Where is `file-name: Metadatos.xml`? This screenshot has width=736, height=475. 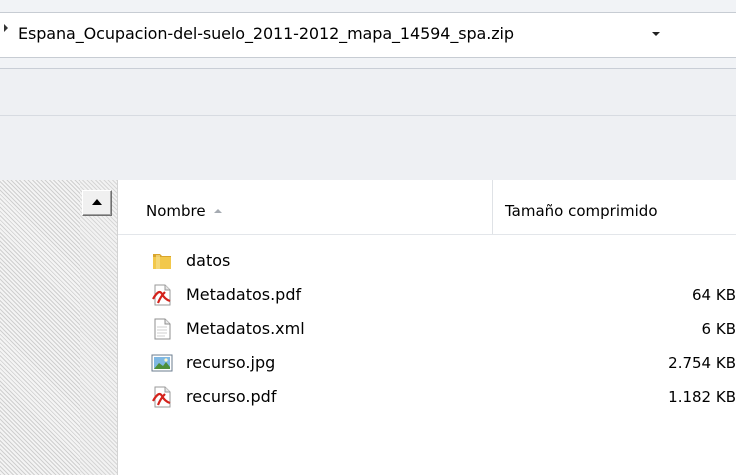 file-name: Metadatos.xml is located at coordinates (245, 328).